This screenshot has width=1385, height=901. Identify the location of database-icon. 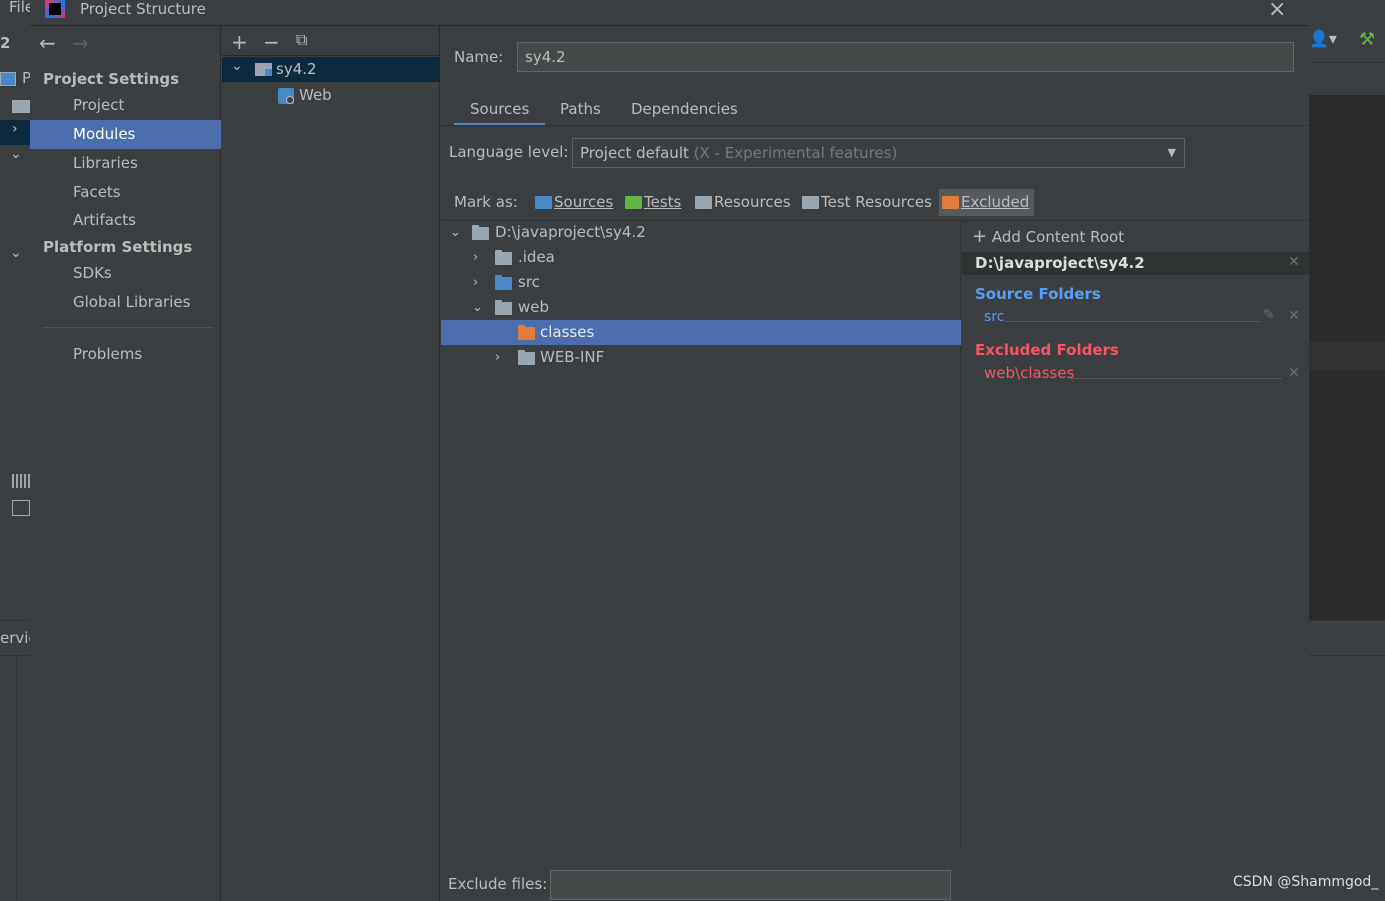
(21, 508).